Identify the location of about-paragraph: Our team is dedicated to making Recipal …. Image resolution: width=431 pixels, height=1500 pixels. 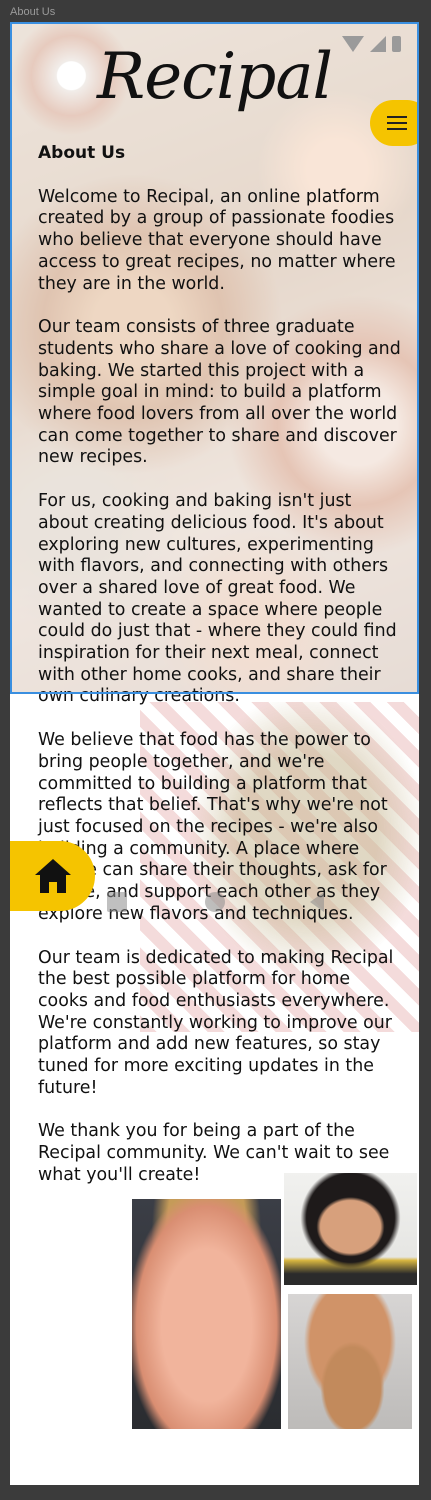
(216, 1022).